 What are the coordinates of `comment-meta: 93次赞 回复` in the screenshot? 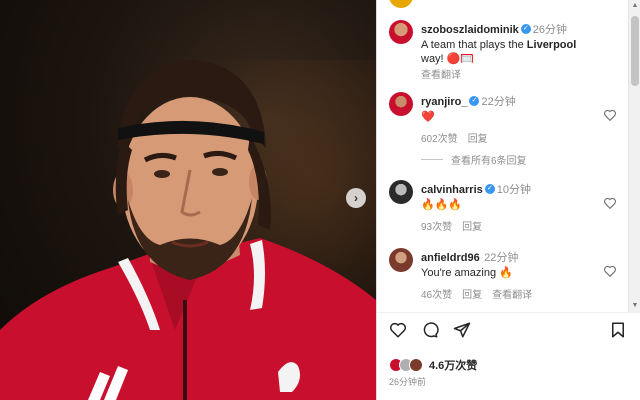 It's located at (510, 225).